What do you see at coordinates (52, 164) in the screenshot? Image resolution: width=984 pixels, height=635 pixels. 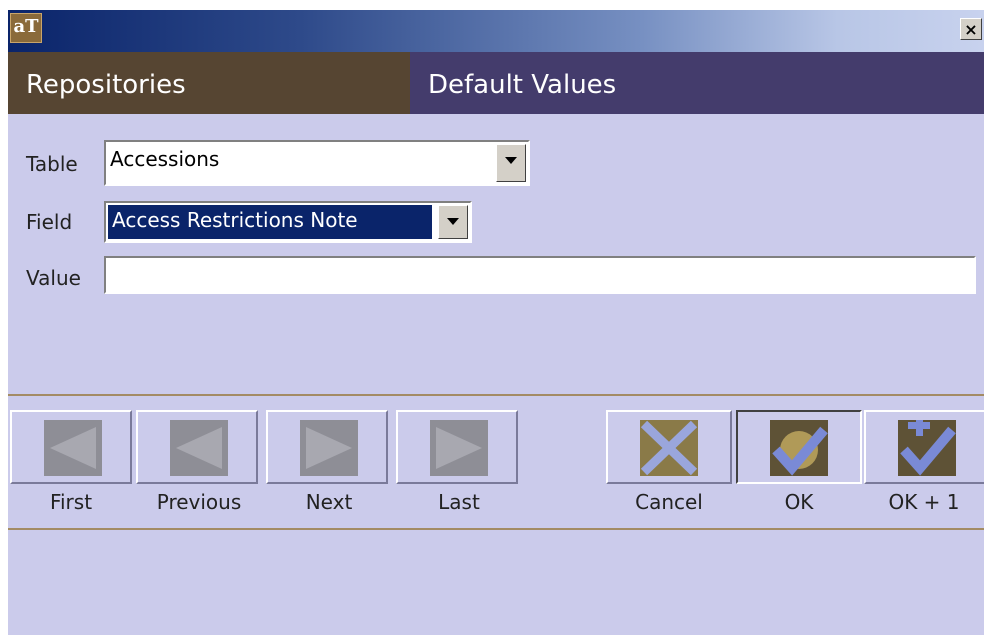 I see `table-label: Table` at bounding box center [52, 164].